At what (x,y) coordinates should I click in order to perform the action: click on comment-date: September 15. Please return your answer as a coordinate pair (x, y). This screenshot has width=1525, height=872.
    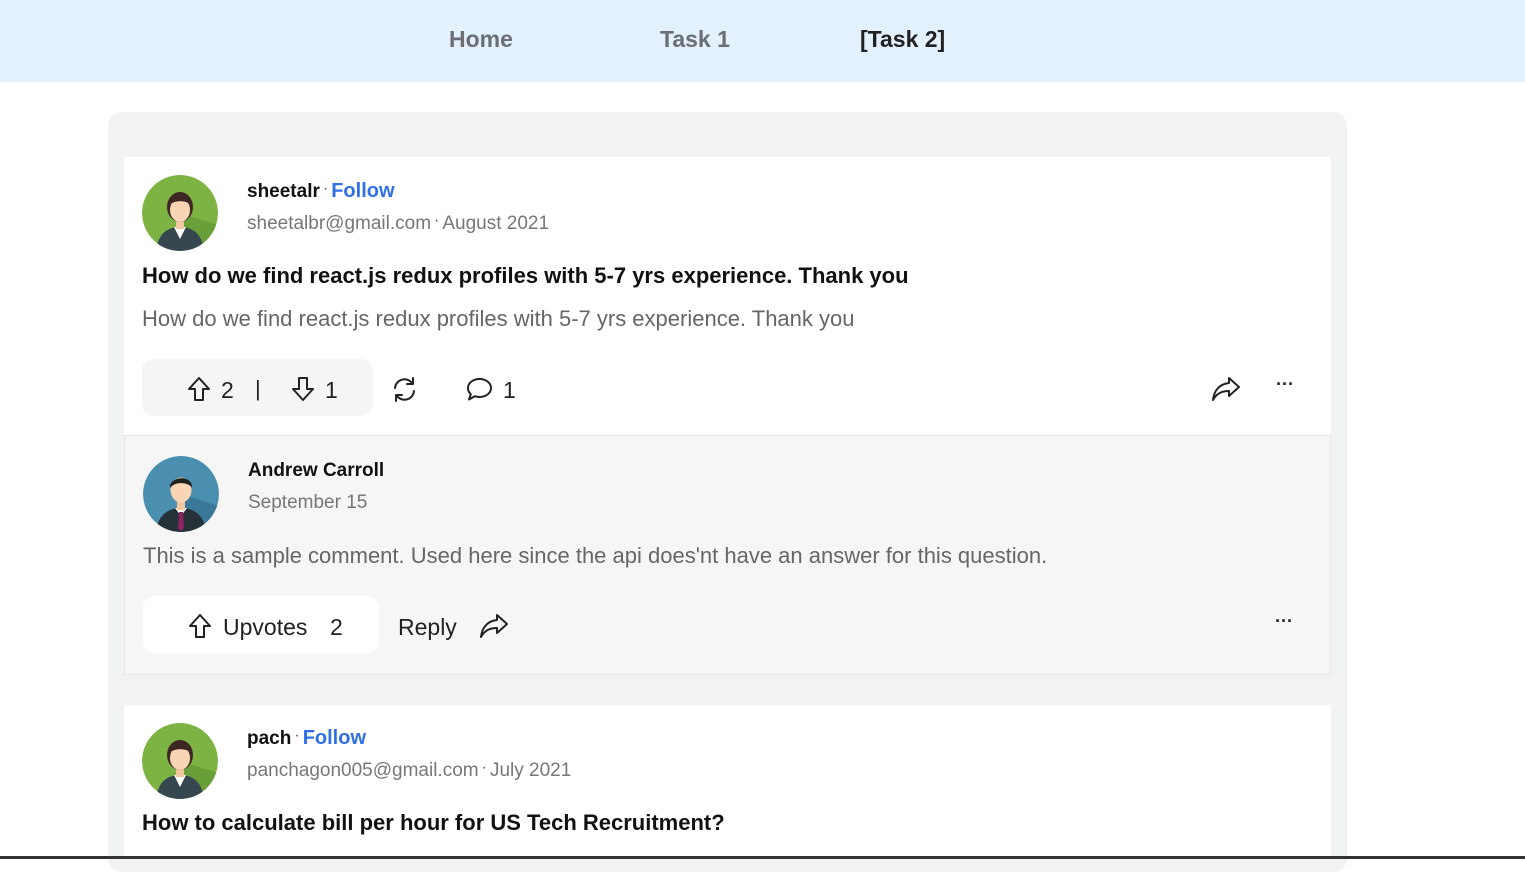
    Looking at the image, I should click on (308, 502).